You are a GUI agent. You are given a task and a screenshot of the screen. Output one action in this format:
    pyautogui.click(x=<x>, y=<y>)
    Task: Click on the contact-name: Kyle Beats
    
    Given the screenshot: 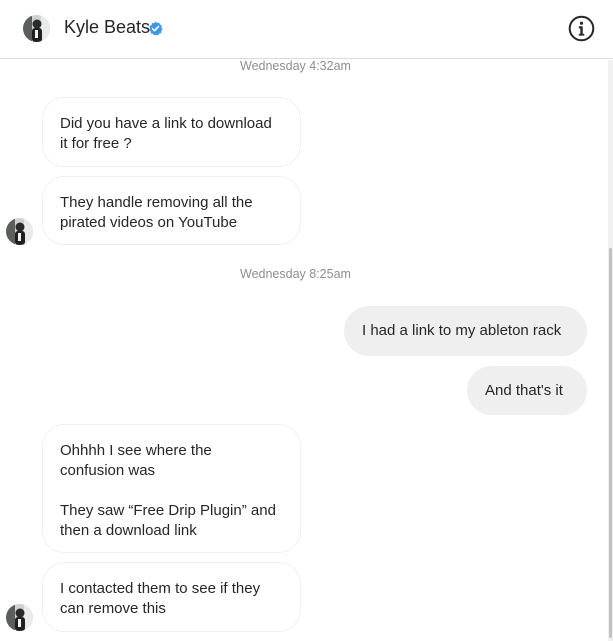 What is the action you would take?
    pyautogui.click(x=107, y=27)
    